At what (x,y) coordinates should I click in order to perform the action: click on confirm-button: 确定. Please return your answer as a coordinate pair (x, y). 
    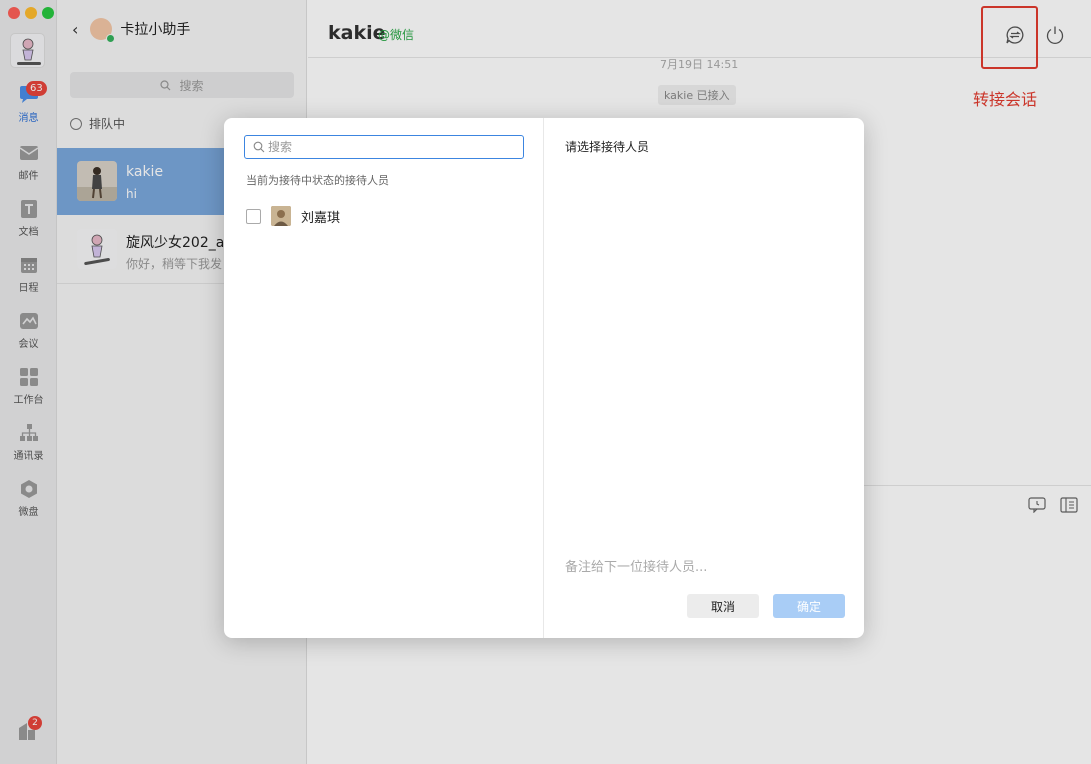
    Looking at the image, I should click on (809, 606).